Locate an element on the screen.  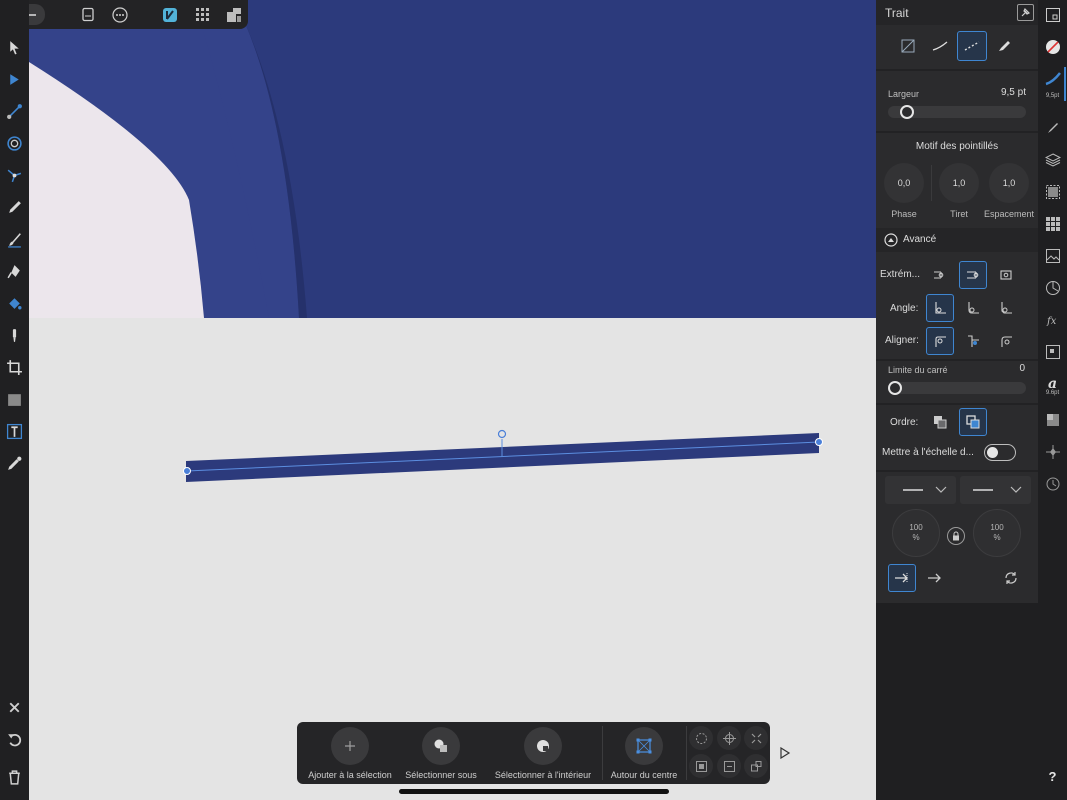
pen-tool-icon is located at coordinates (14, 271).